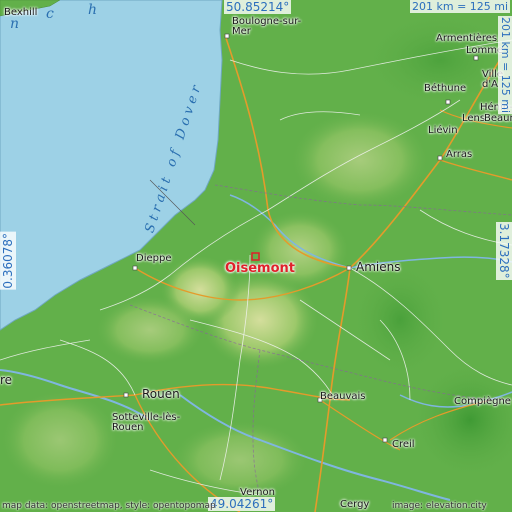 The height and width of the screenshot is (512, 512). What do you see at coordinates (154, 258) in the screenshot?
I see `city-label-dieppe: Dieppe` at bounding box center [154, 258].